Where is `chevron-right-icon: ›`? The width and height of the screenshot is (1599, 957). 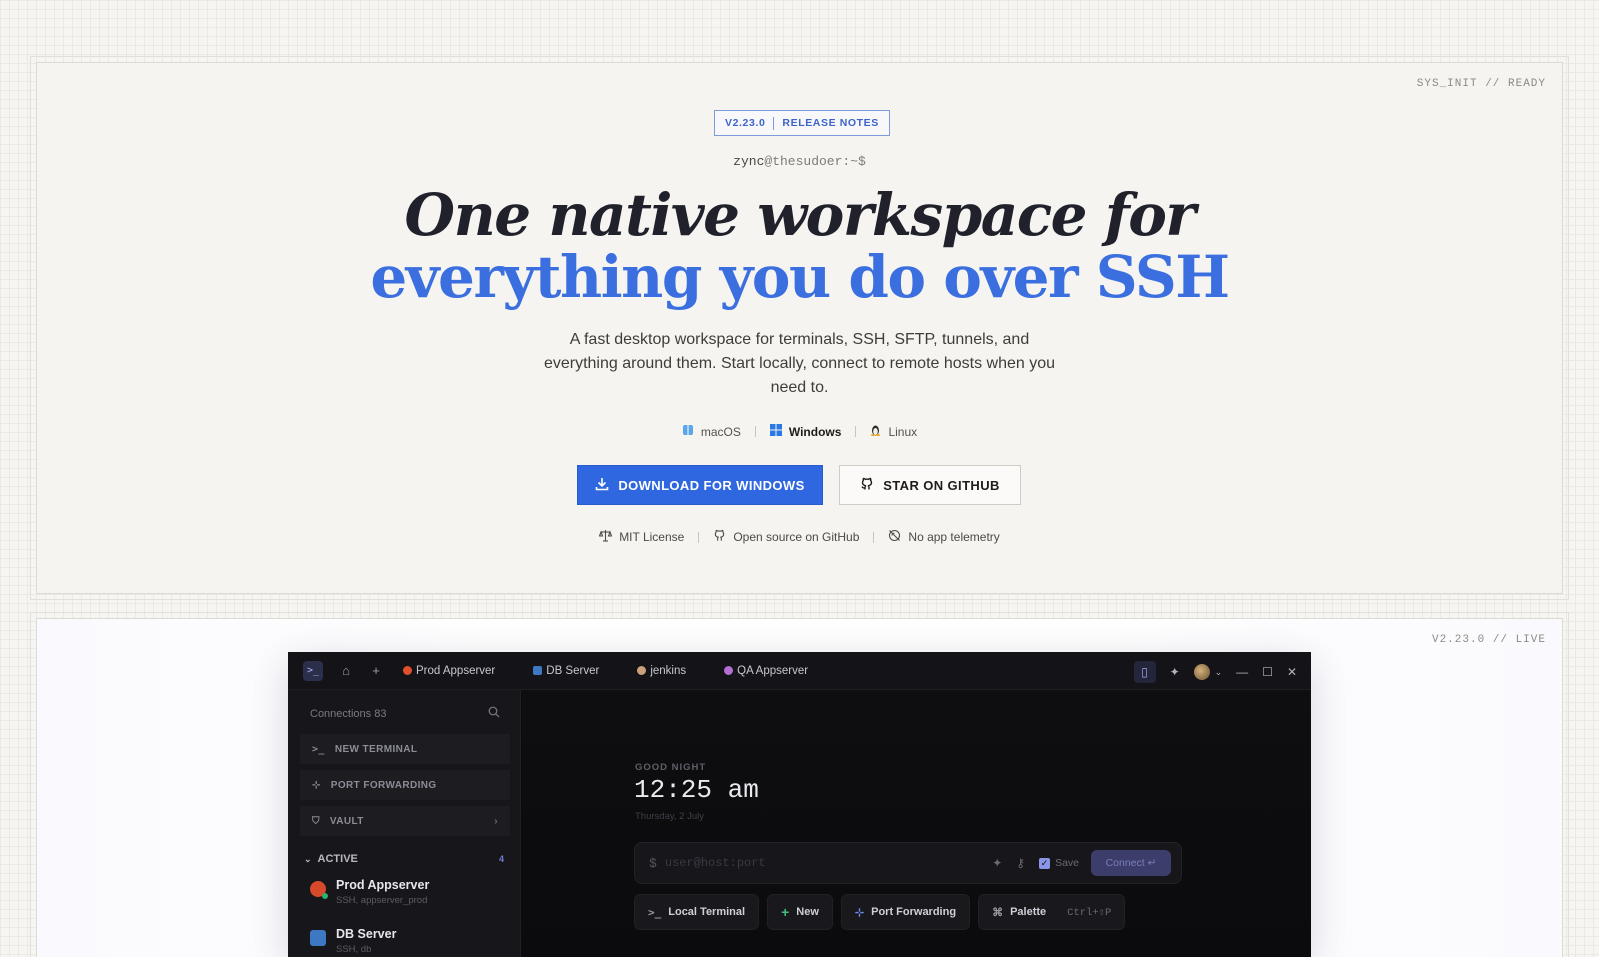 chevron-right-icon: › is located at coordinates (496, 821).